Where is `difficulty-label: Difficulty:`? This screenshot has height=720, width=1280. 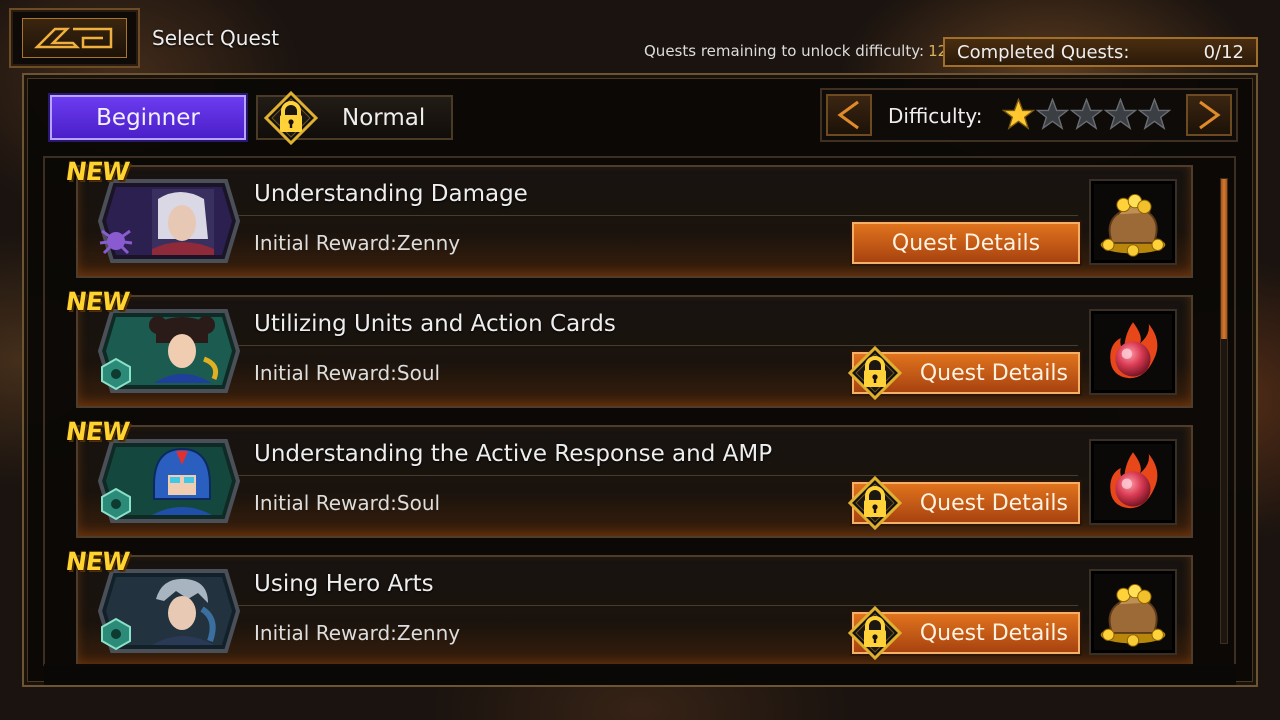
difficulty-label: Difficulty: is located at coordinates (935, 116).